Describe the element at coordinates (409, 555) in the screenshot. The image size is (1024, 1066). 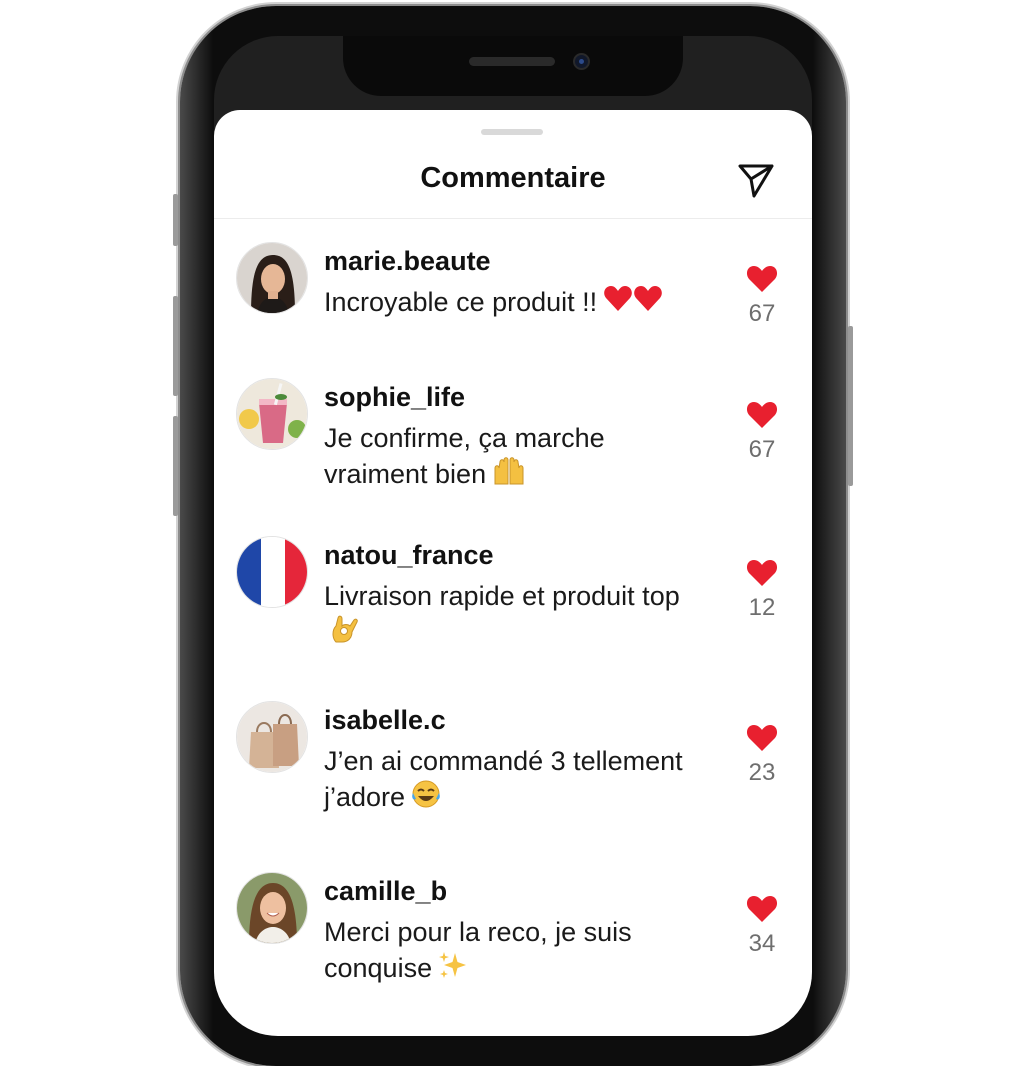
I see `comment-username: natou_france` at that location.